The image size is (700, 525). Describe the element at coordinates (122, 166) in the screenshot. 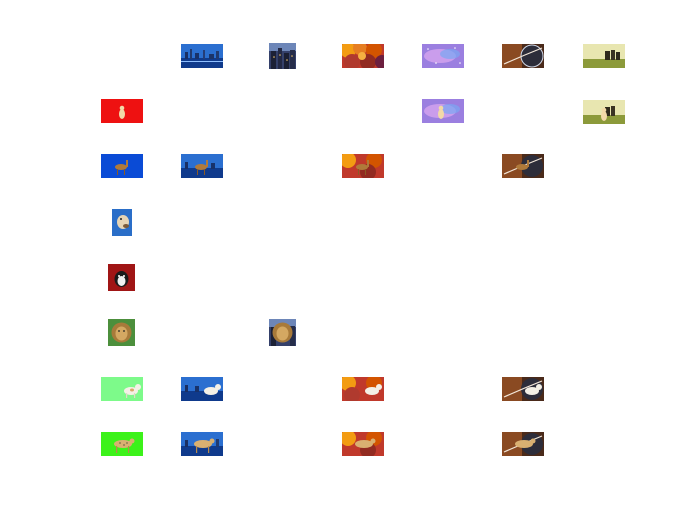

I see `blue-background-deer-thumbnail` at that location.